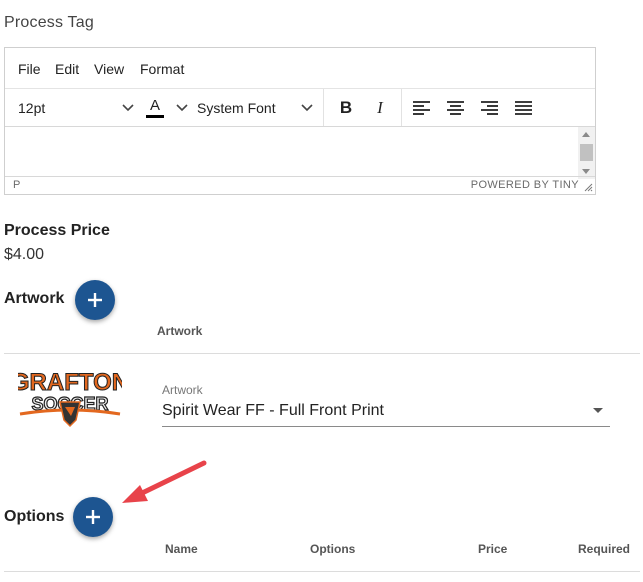  I want to click on text-color-icon: A, so click(155, 108).